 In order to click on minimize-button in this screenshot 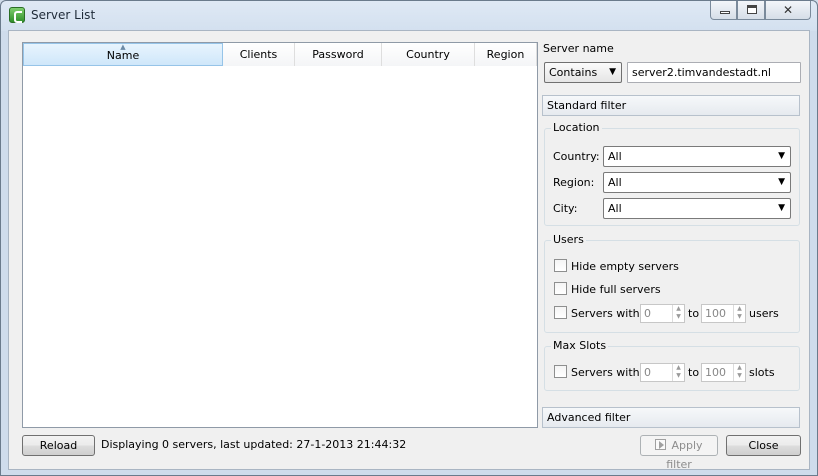, I will do `click(723, 10)`.